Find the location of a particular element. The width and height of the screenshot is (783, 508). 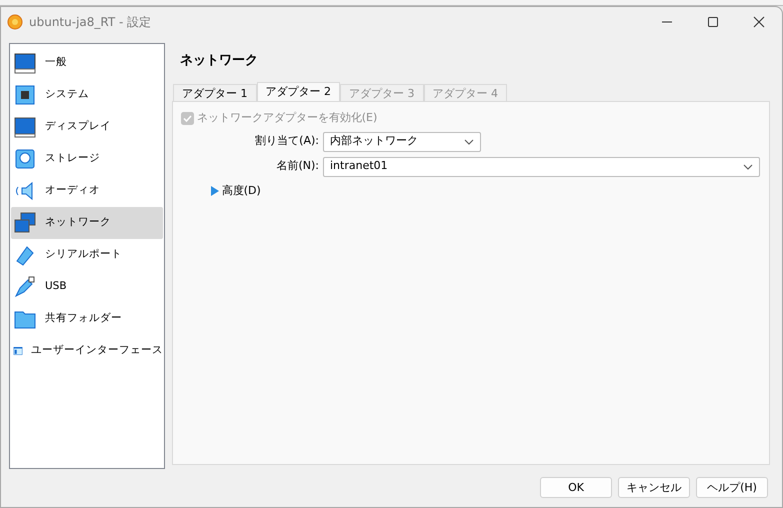

dropdown: 内部ネットワーク is located at coordinates (402, 142).